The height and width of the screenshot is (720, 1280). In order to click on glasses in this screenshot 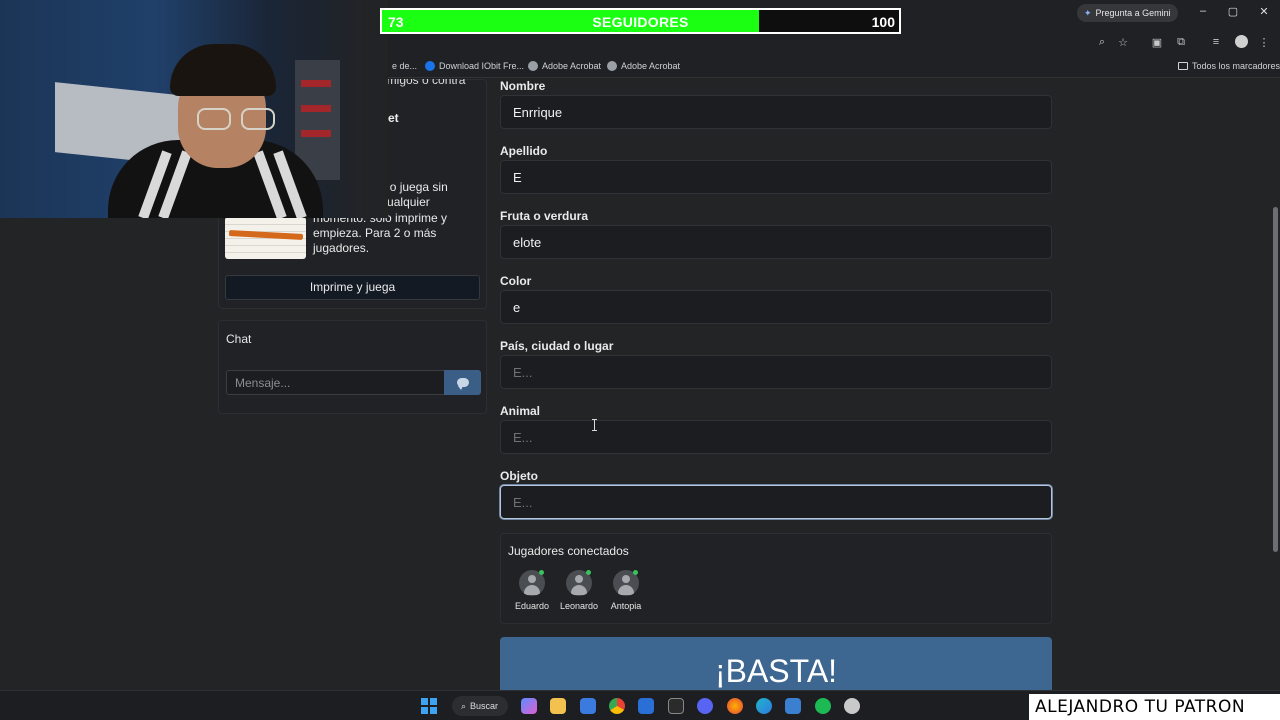, I will do `click(238, 119)`.